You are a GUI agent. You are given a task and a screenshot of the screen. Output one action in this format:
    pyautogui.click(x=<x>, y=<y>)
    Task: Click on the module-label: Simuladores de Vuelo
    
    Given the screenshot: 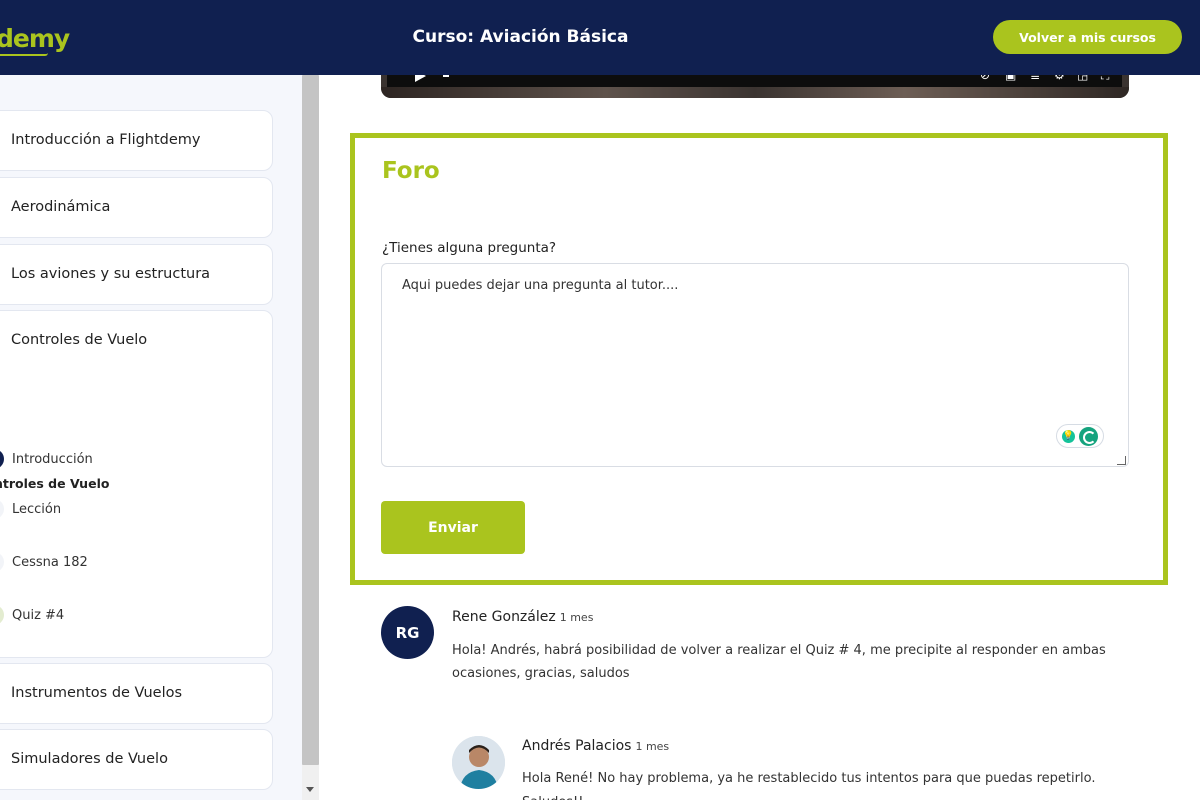 What is the action you would take?
    pyautogui.click(x=89, y=759)
    